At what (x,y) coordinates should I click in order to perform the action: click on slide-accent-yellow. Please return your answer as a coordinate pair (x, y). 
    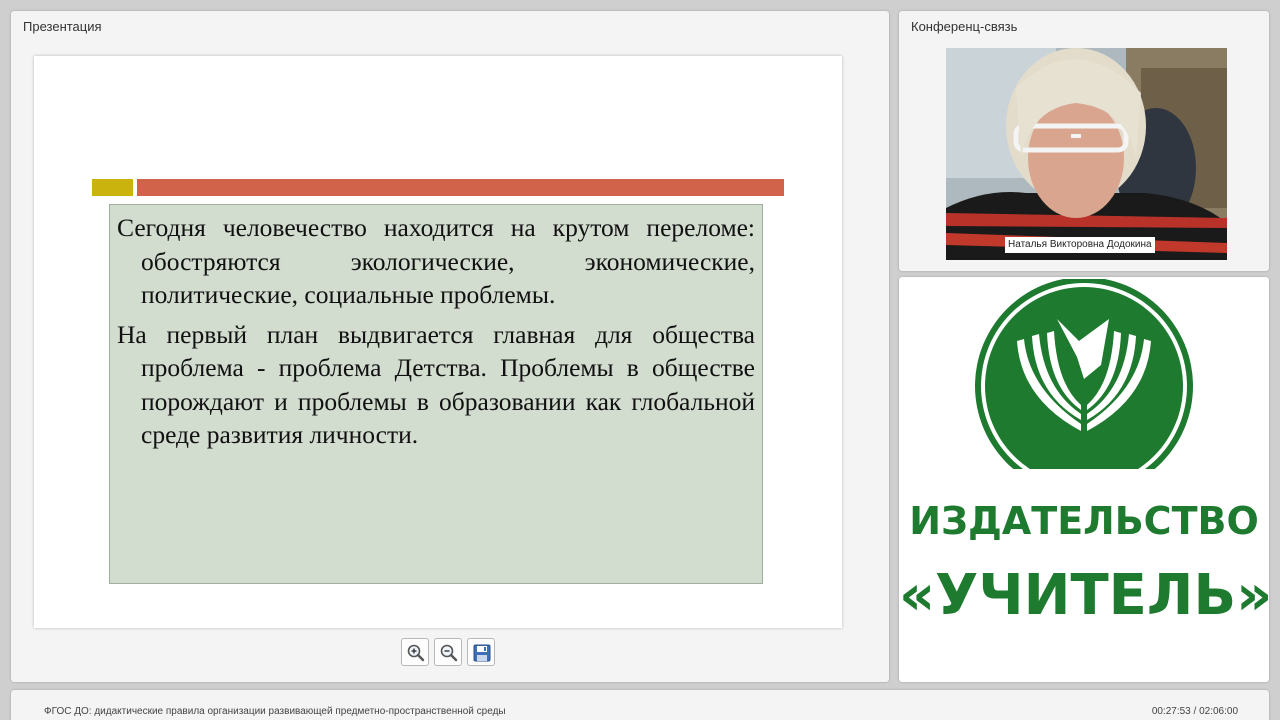
    Looking at the image, I should click on (112, 187).